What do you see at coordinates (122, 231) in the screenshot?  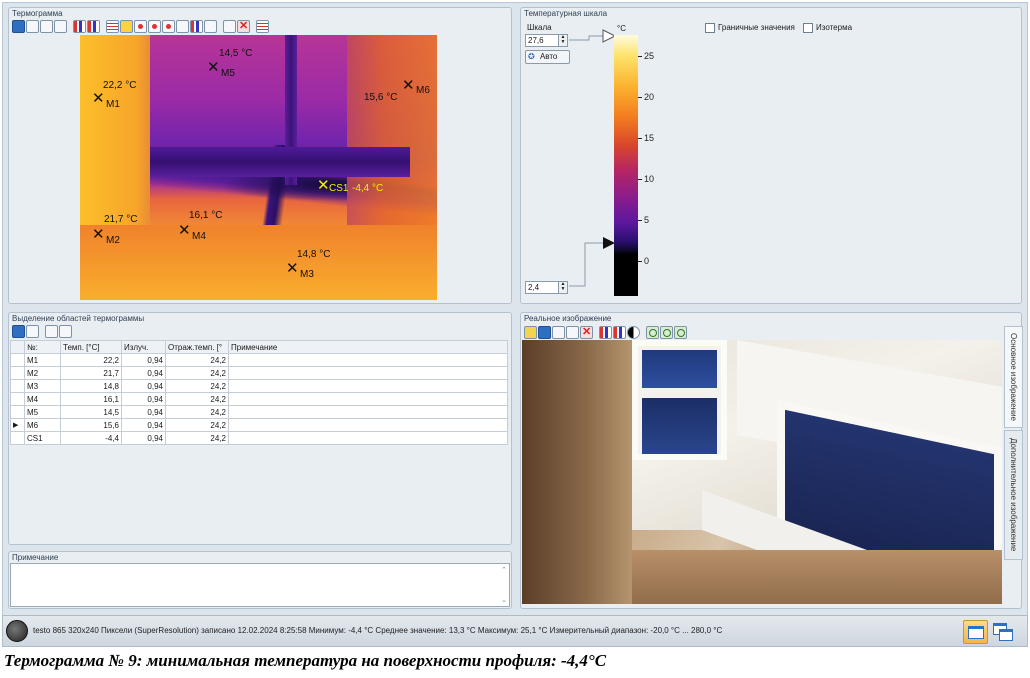 I see `marker-m2: 21,7 °C ✕ M2` at bounding box center [122, 231].